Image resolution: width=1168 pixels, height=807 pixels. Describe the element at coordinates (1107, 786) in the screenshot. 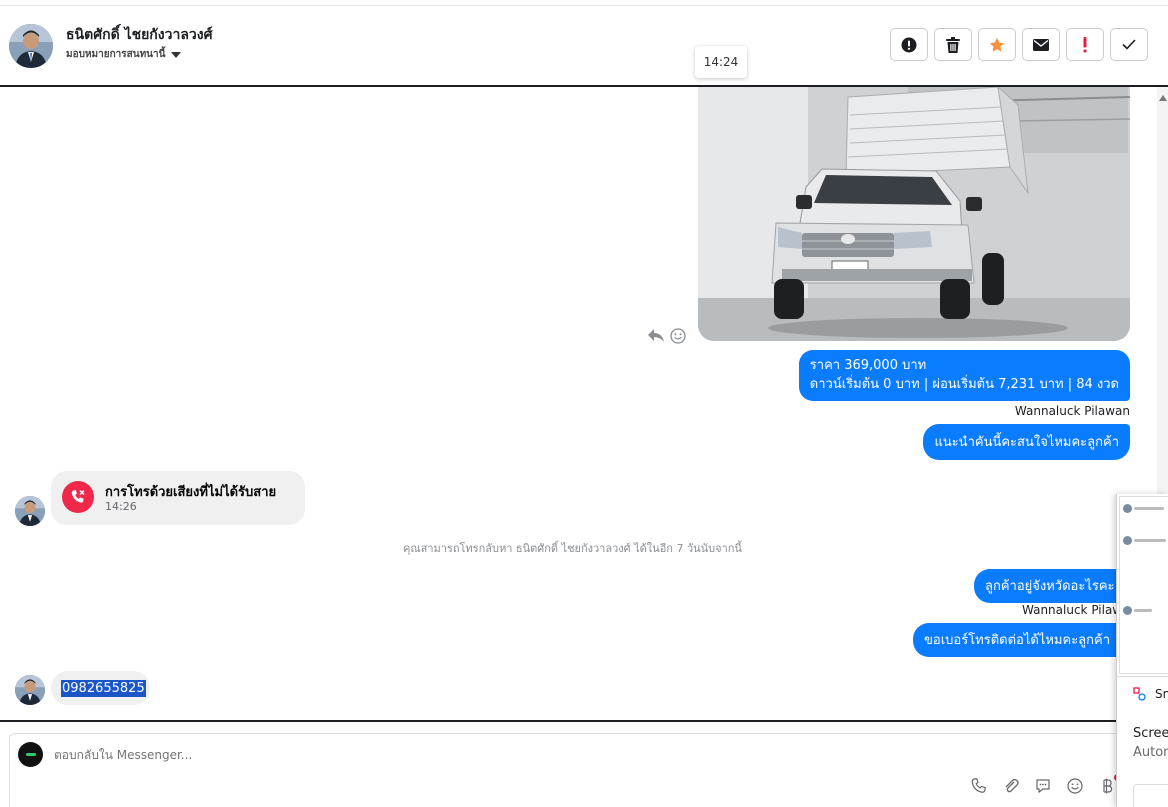

I see `baht-icon` at that location.